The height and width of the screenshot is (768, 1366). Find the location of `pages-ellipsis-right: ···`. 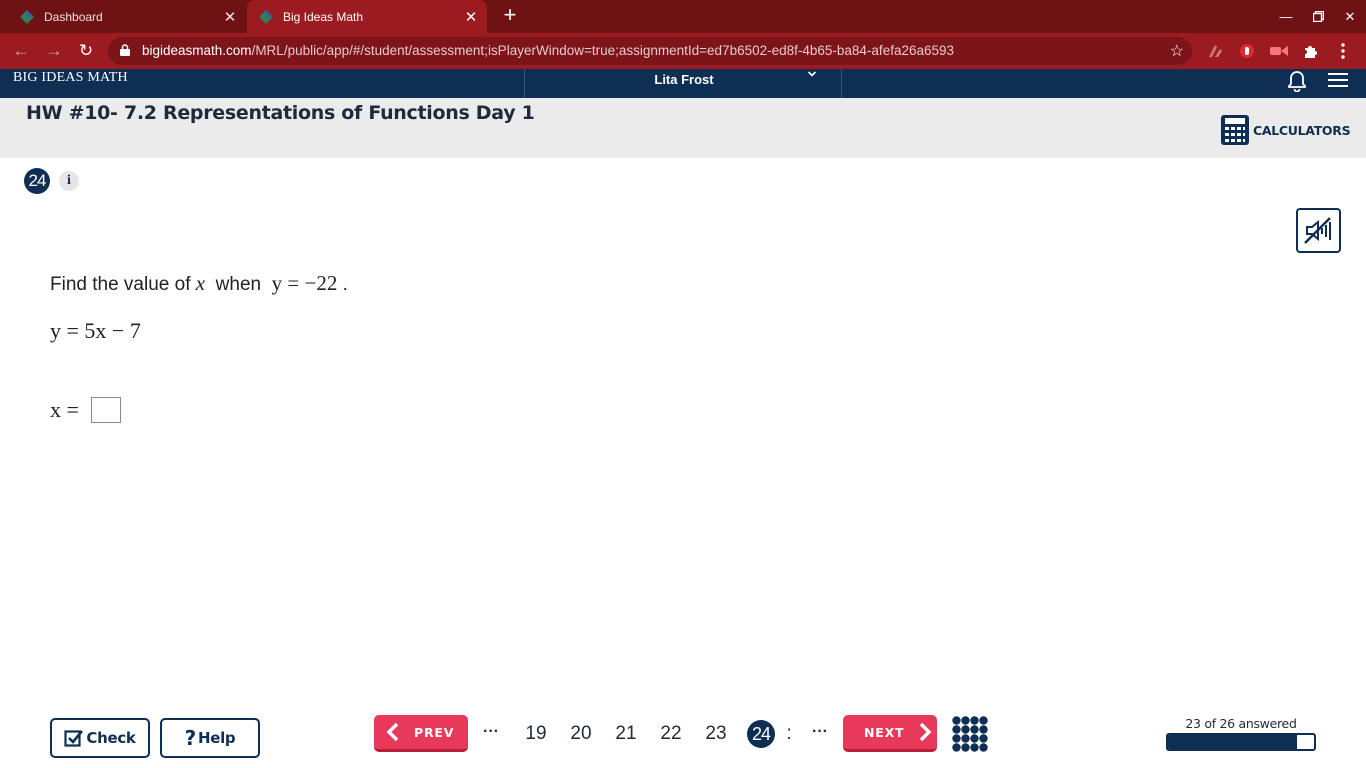

pages-ellipsis-right: ··· is located at coordinates (820, 734).